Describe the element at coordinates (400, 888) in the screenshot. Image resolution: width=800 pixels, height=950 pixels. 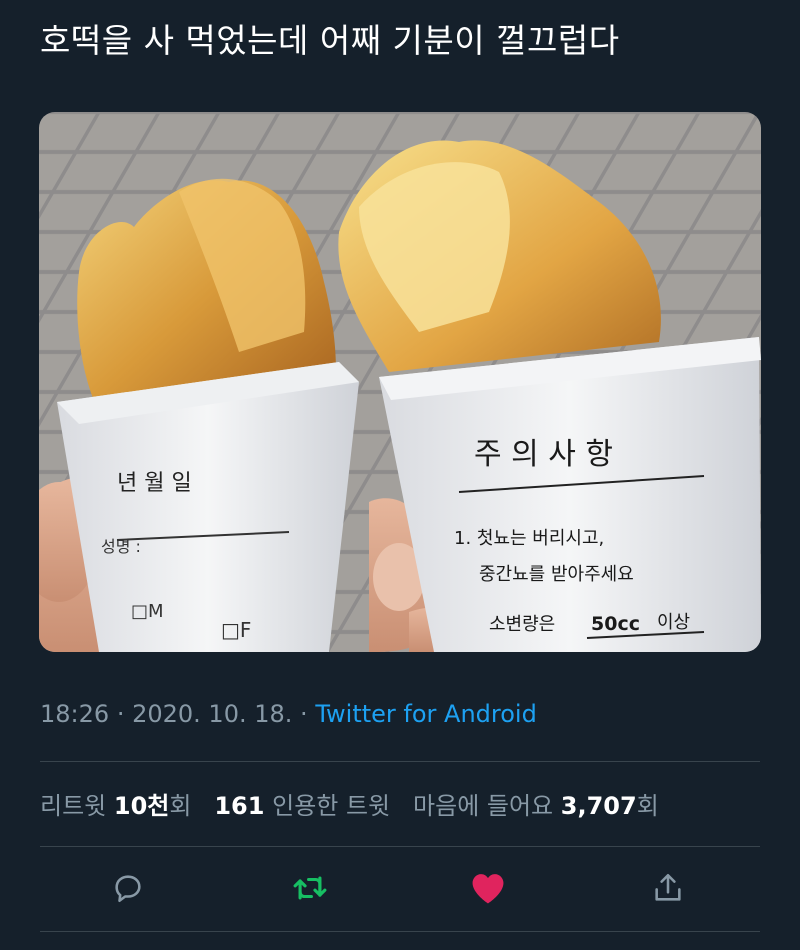
I see `tweet-actions` at that location.